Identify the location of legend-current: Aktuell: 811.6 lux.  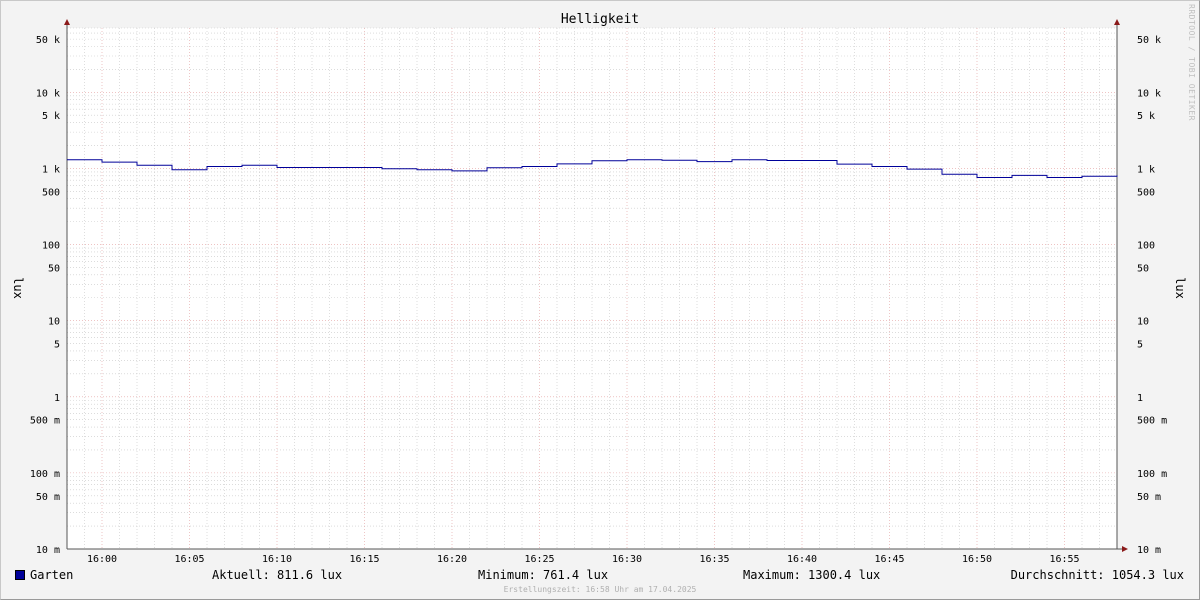
(277, 575).